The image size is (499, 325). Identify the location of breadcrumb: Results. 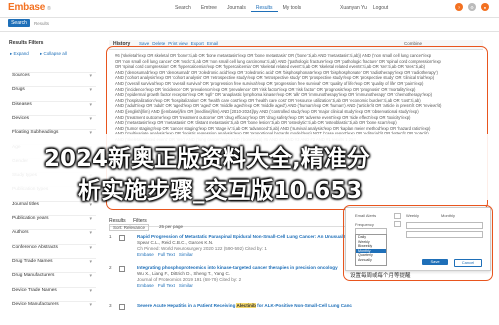
(42, 23).